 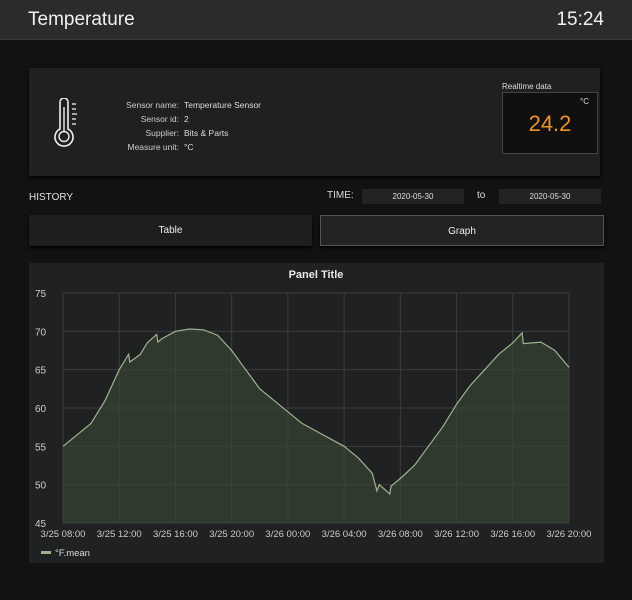 I want to click on value: 2, so click(x=186, y=119).